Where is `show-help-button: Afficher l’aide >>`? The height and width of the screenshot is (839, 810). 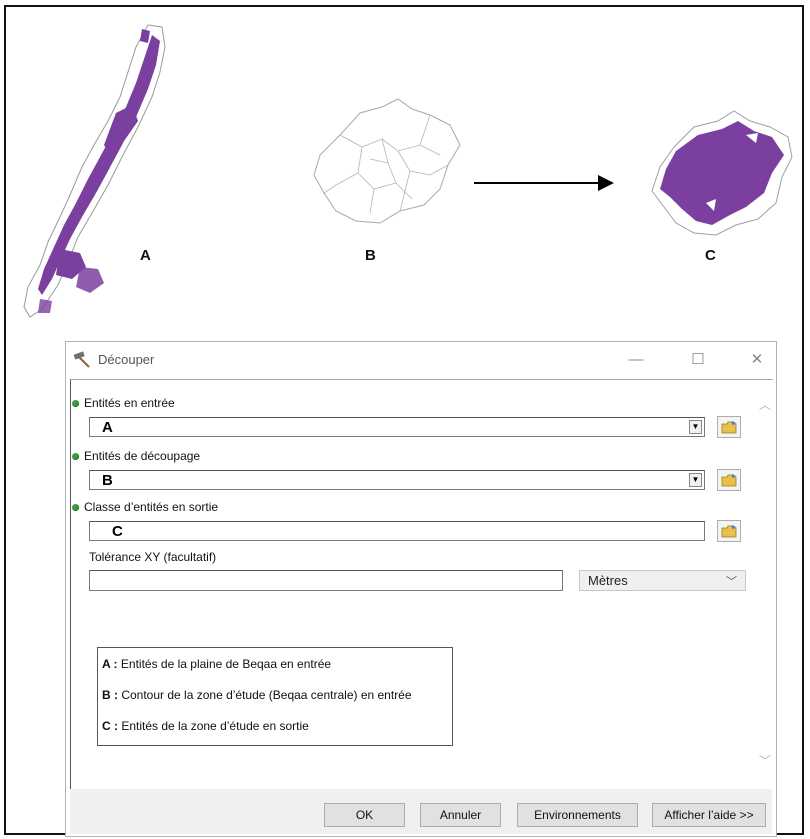 show-help-button: Afficher l’aide >> is located at coordinates (709, 815).